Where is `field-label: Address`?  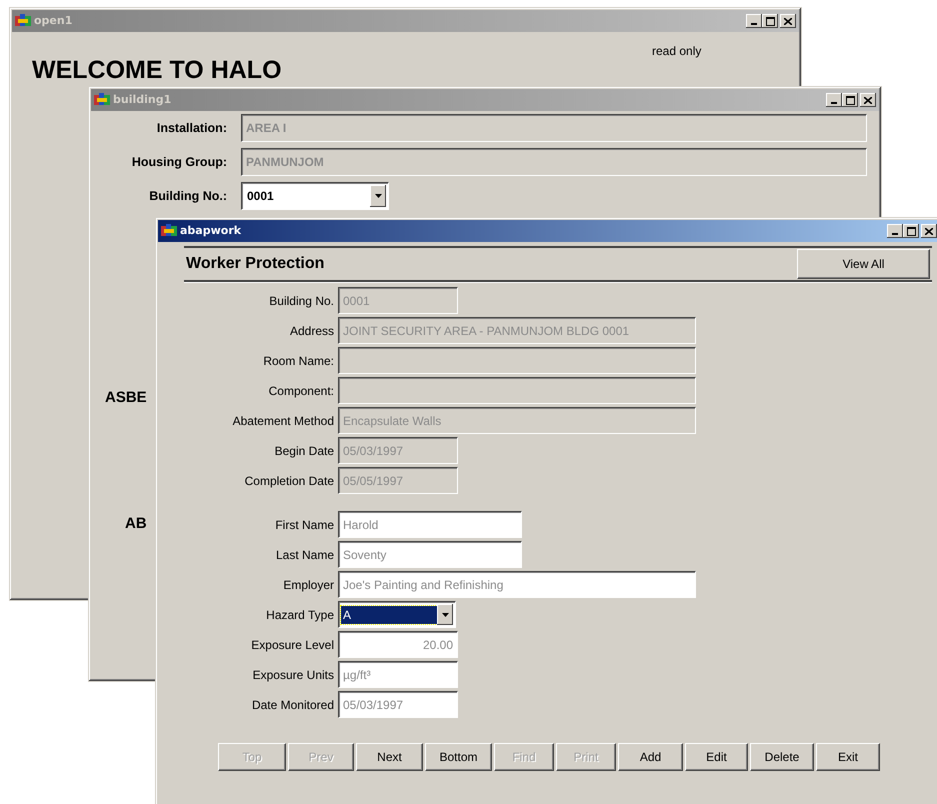 field-label: Address is located at coordinates (312, 331).